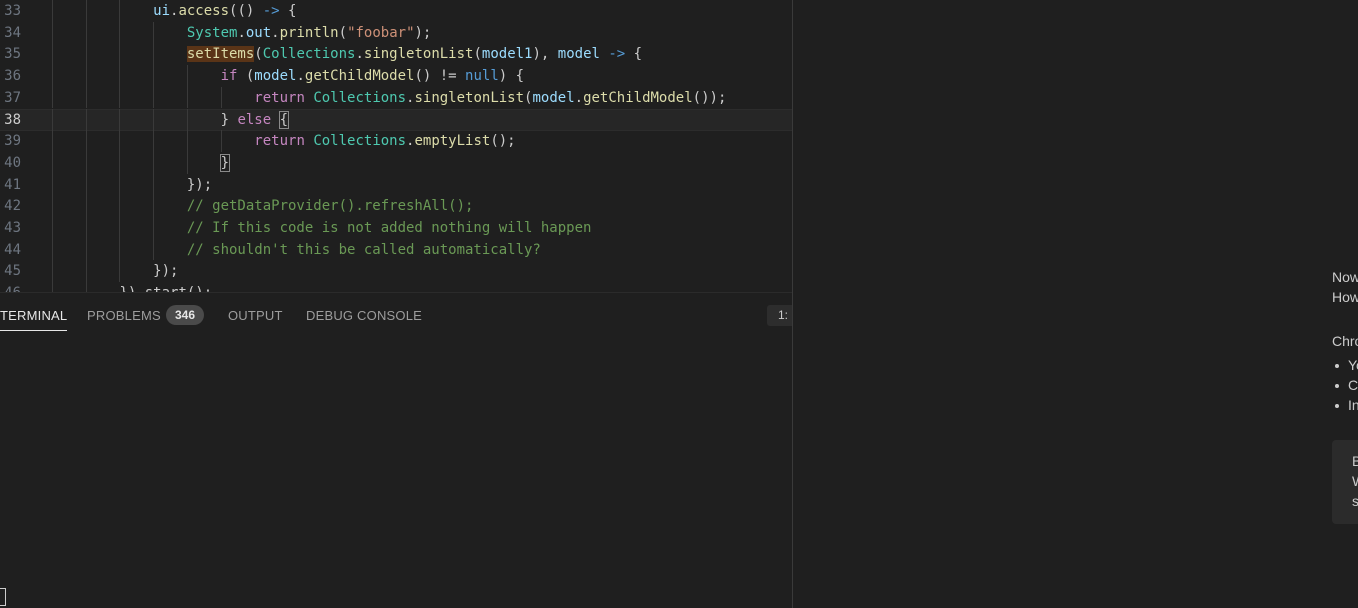 The width and height of the screenshot is (1358, 608). I want to click on code-token: getChildModel, so click(359, 76).